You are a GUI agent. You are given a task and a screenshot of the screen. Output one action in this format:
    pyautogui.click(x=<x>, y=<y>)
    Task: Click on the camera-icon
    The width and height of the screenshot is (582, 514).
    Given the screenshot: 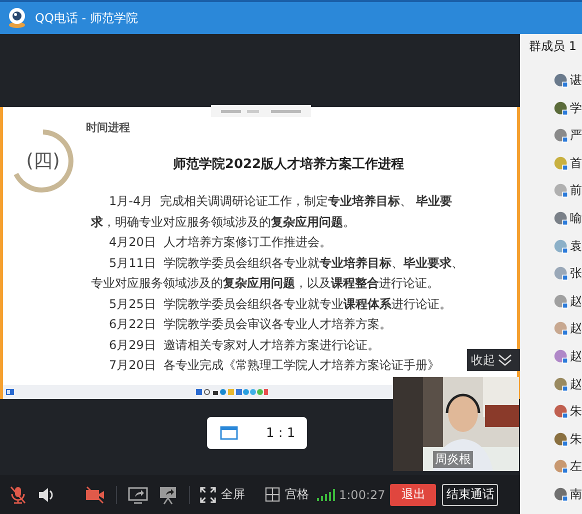 What is the action you would take?
    pyautogui.click(x=95, y=494)
    